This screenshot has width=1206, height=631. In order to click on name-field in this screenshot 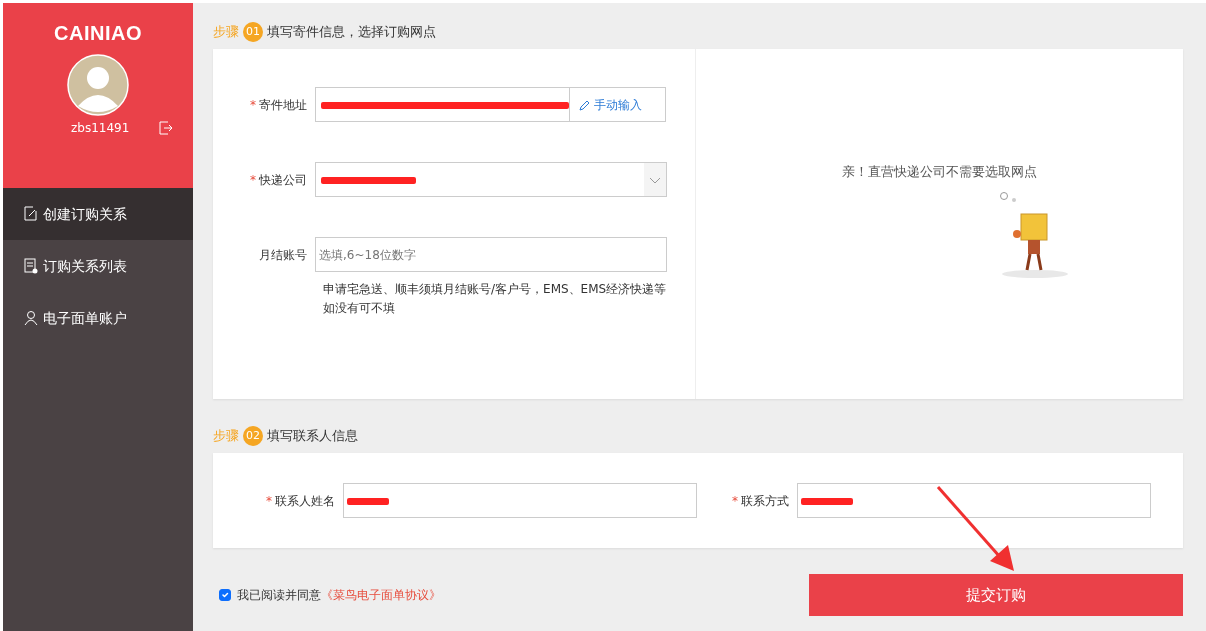, I will do `click(520, 500)`.